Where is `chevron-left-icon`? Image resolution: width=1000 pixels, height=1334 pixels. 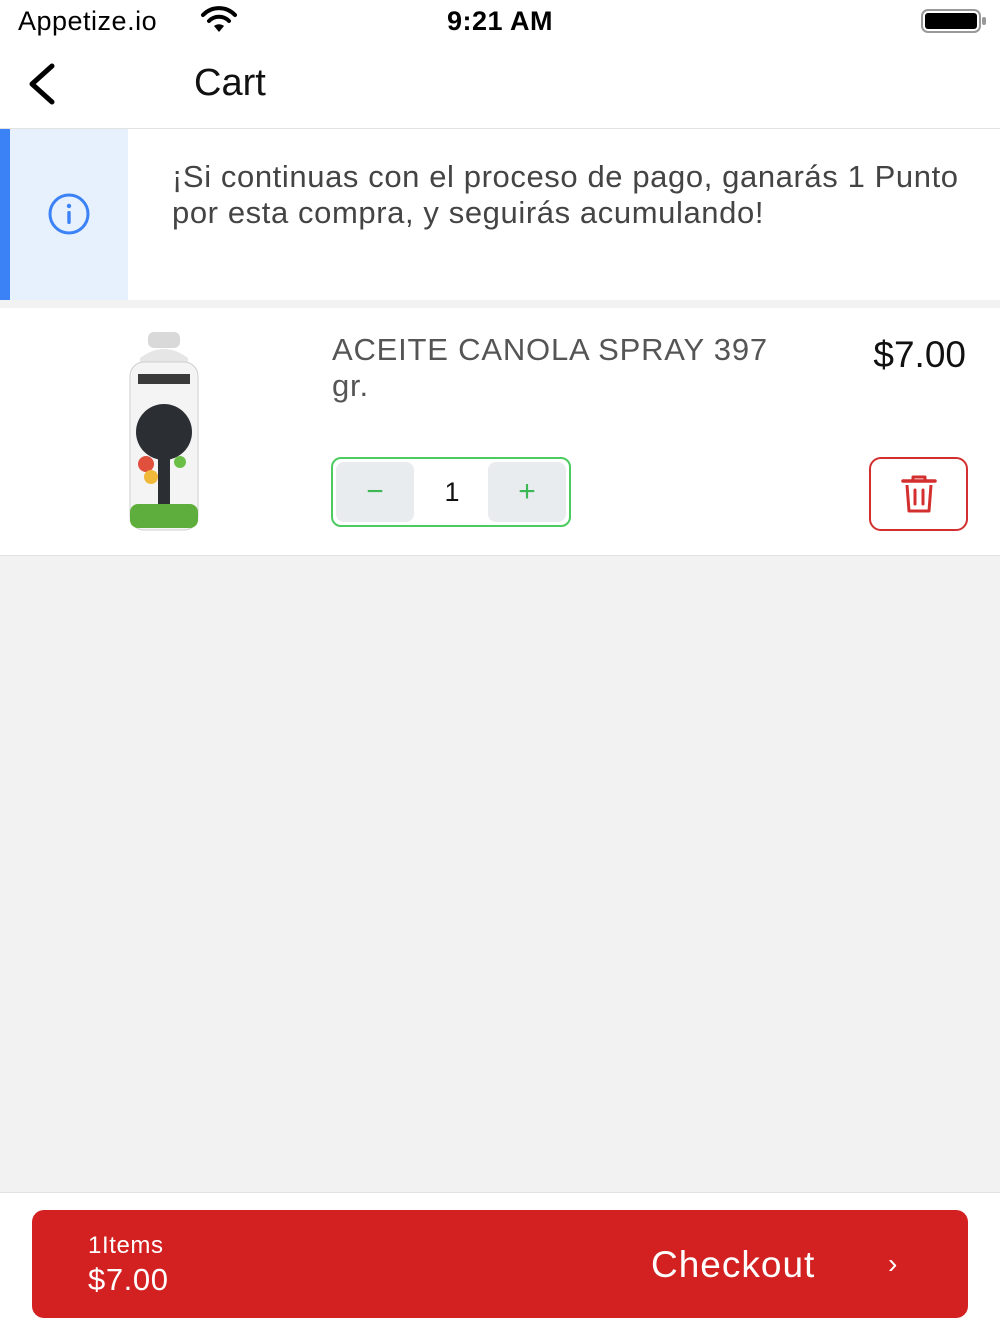
chevron-left-icon is located at coordinates (42, 84).